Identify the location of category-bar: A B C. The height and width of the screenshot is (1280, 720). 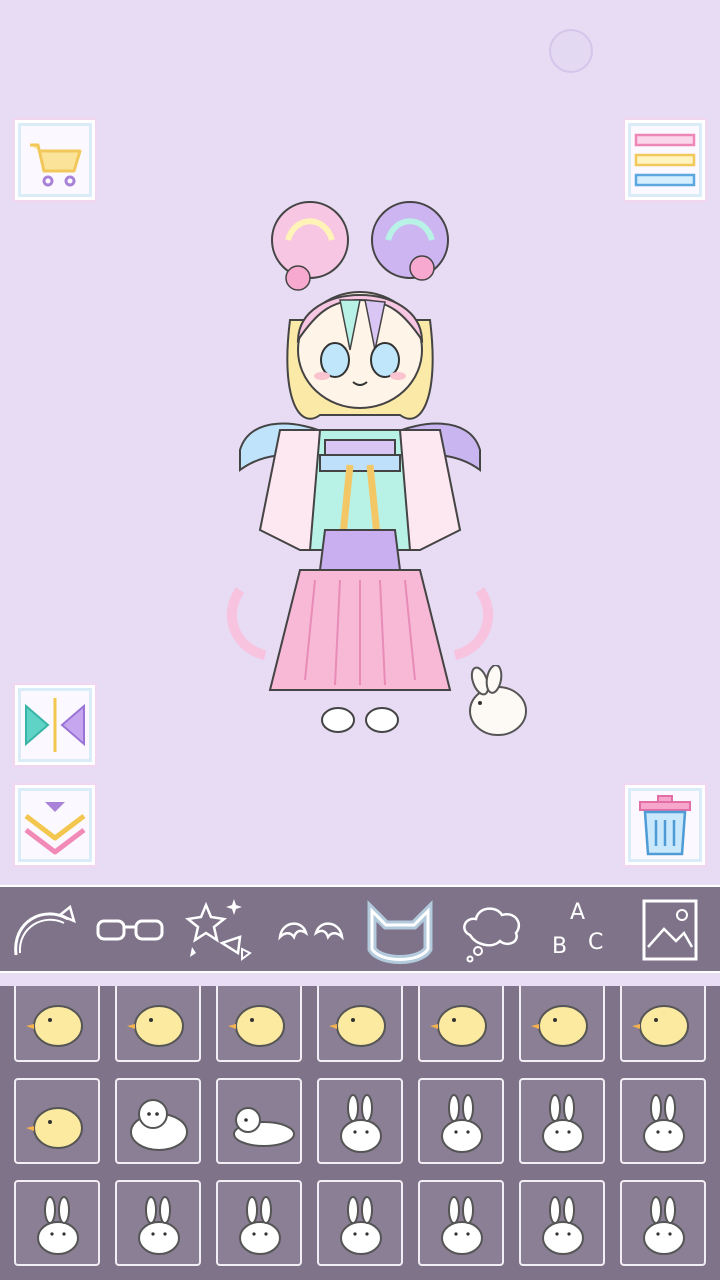
(360, 929).